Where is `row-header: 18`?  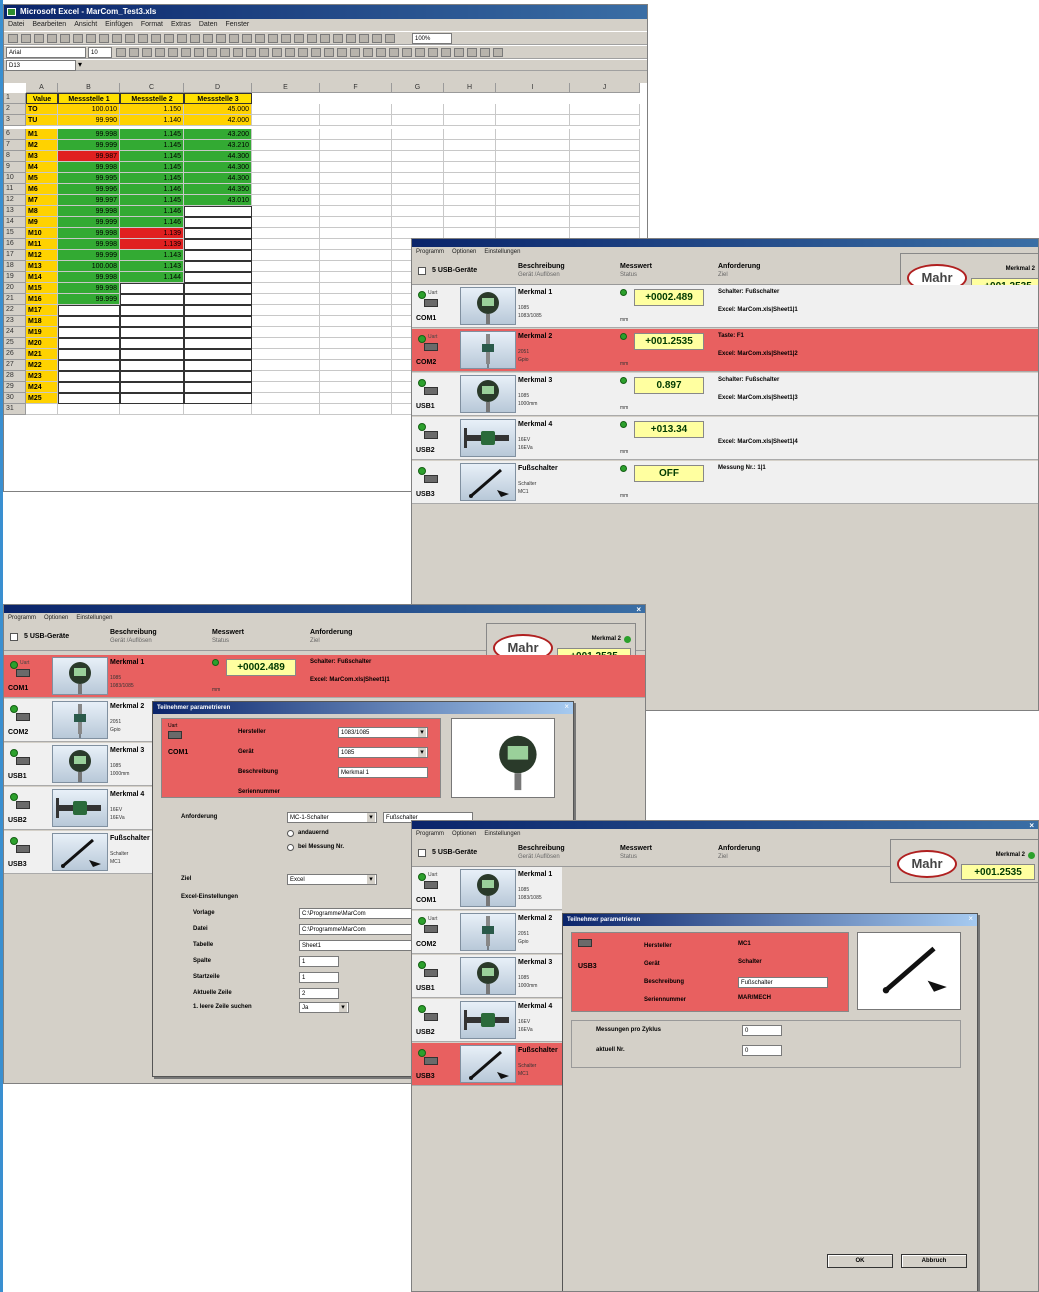
row-header: 18 is located at coordinates (15, 266).